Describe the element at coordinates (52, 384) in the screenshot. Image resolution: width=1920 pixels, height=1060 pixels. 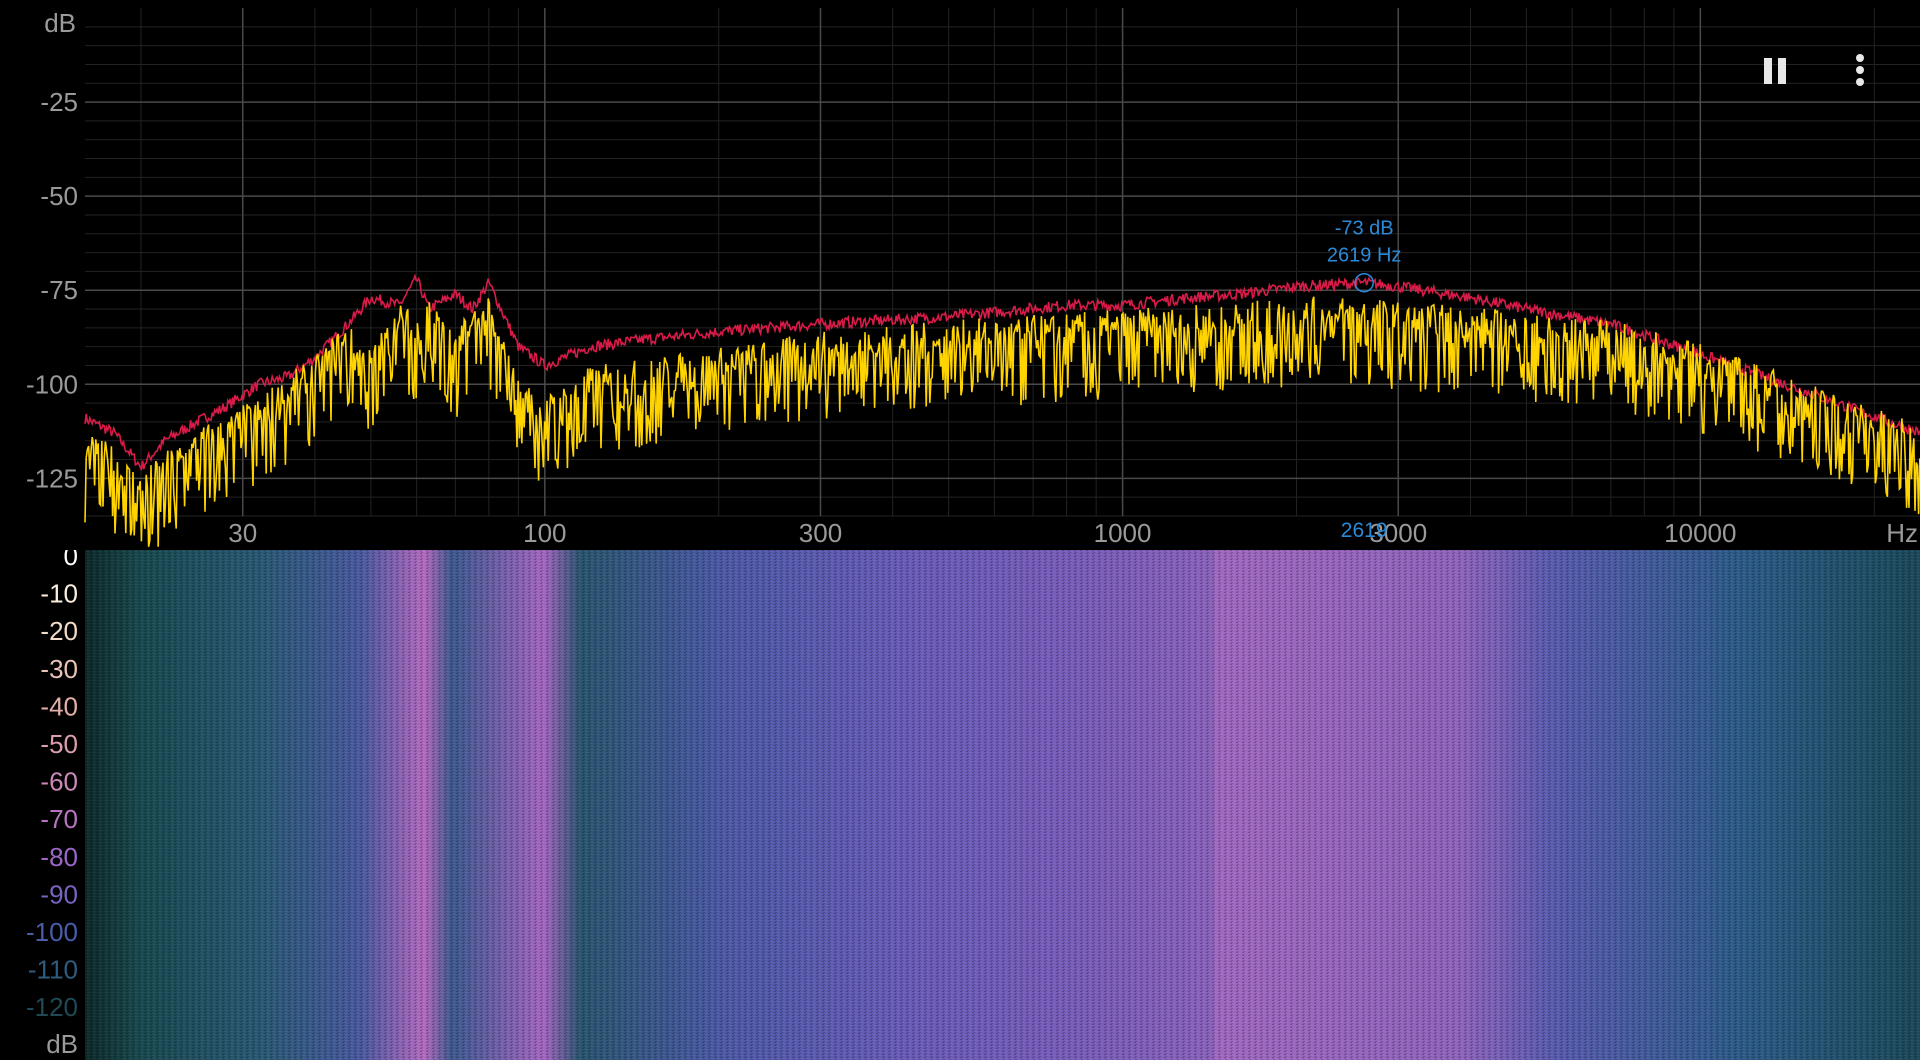
I see `db-tick-label: -100` at that location.